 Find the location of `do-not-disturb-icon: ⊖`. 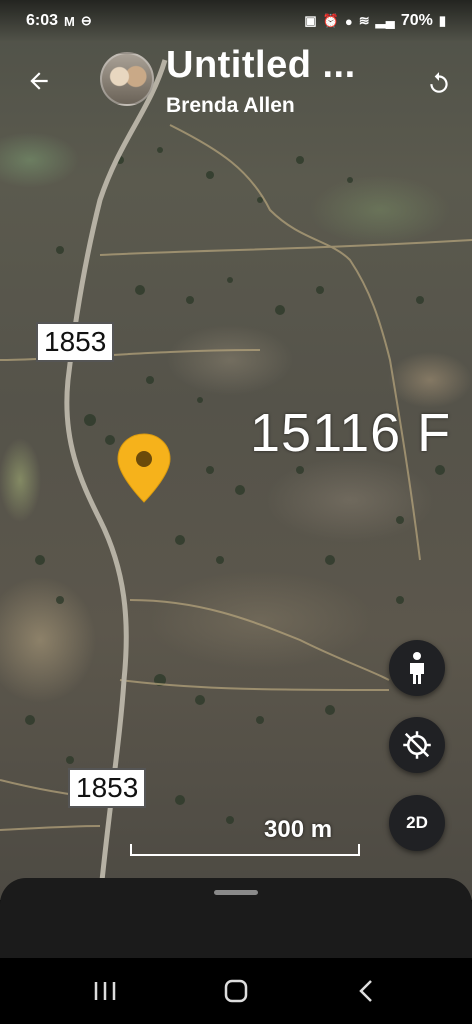

do-not-disturb-icon: ⊖ is located at coordinates (86, 20).